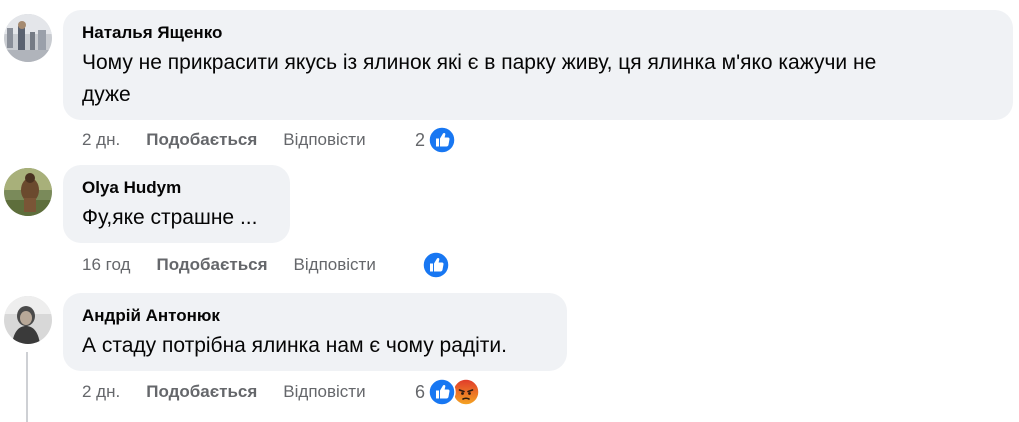 This screenshot has height=422, width=1019. I want to click on comment-text-line: дуже, so click(106, 94).